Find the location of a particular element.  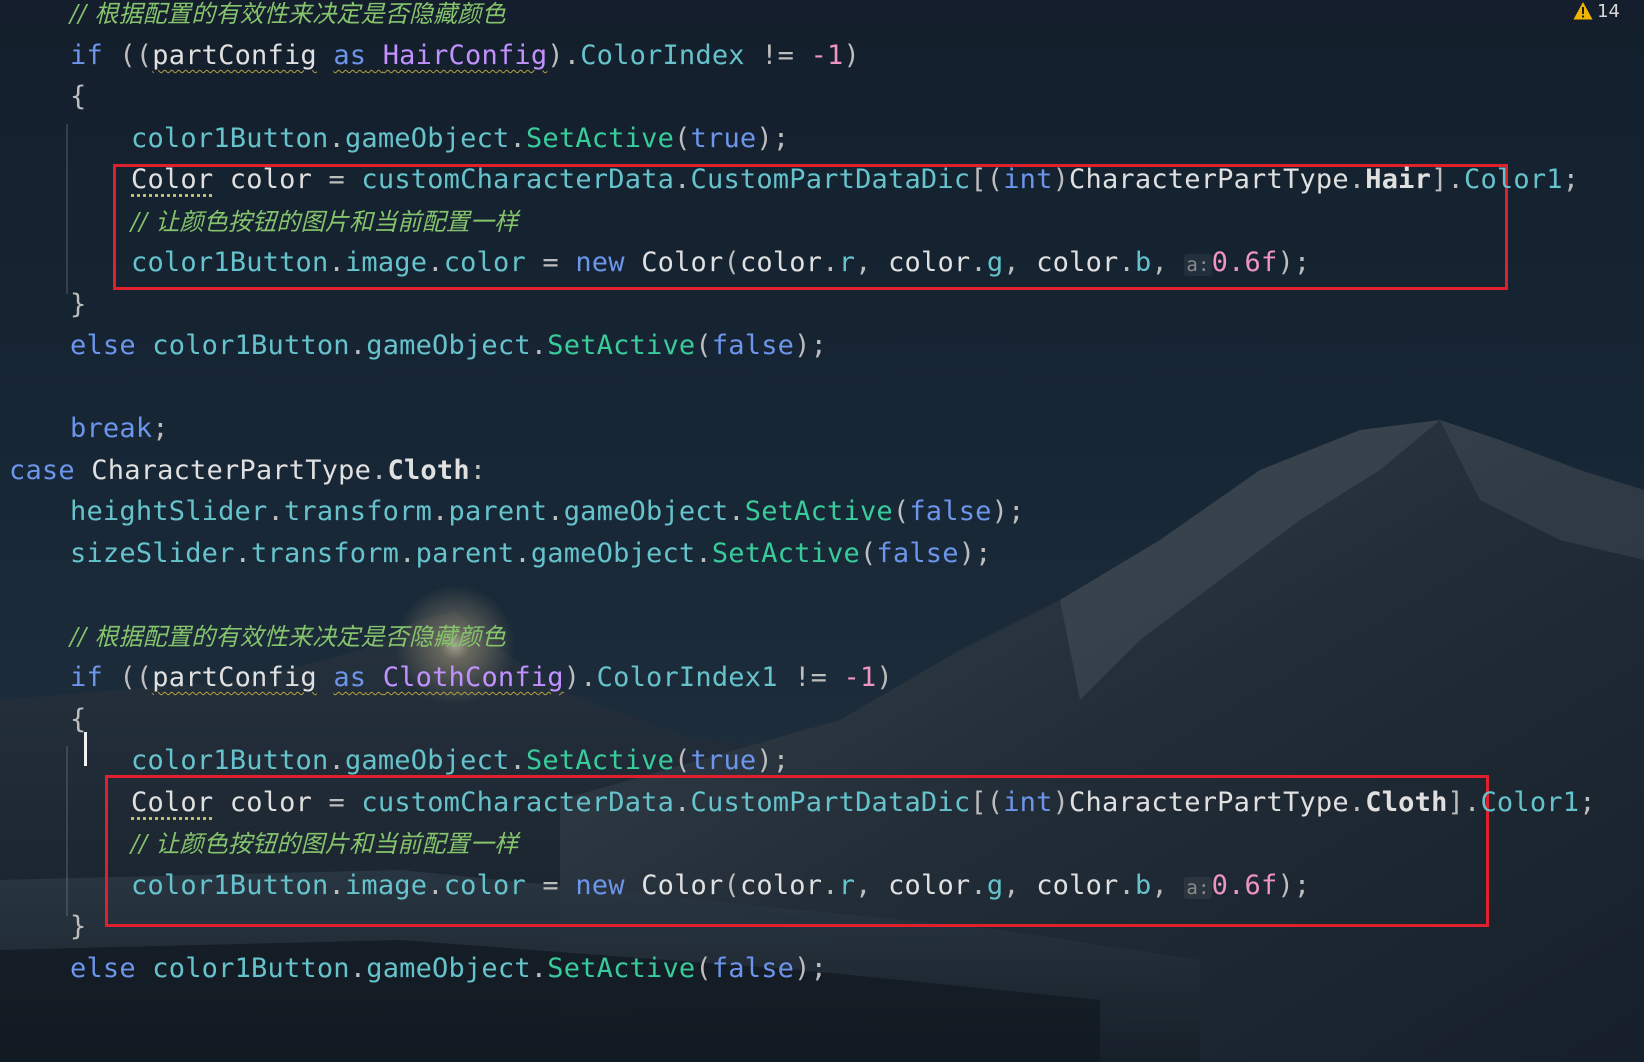

code-token: (( is located at coordinates (127, 55).